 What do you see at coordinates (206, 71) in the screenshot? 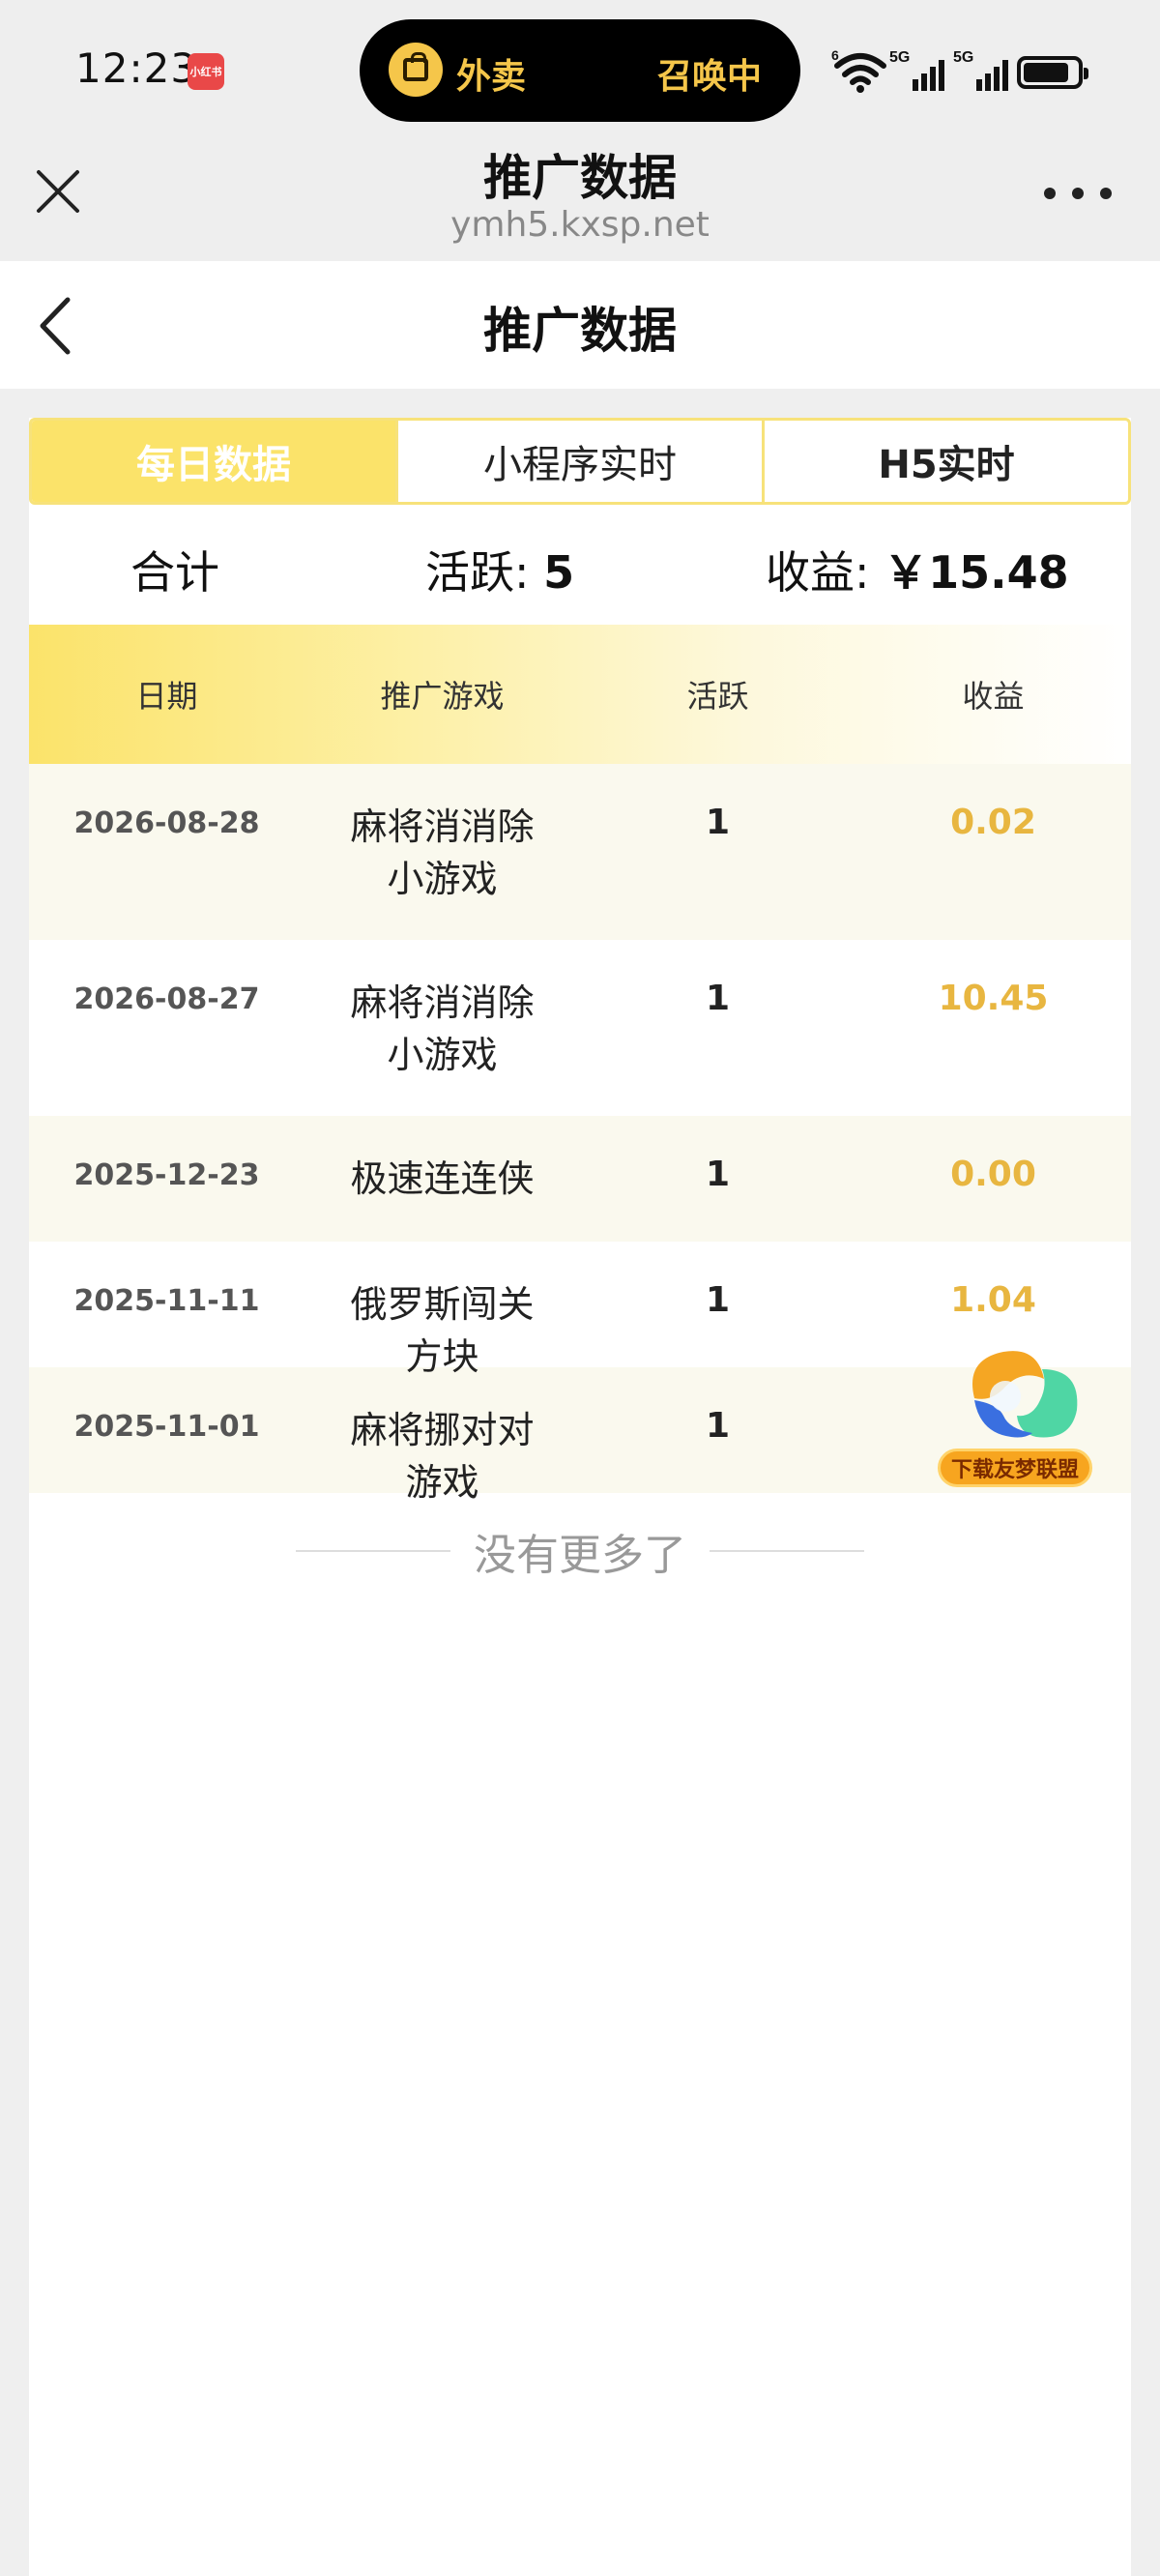
I see `xiaohongshu-app-icon: 小红书` at bounding box center [206, 71].